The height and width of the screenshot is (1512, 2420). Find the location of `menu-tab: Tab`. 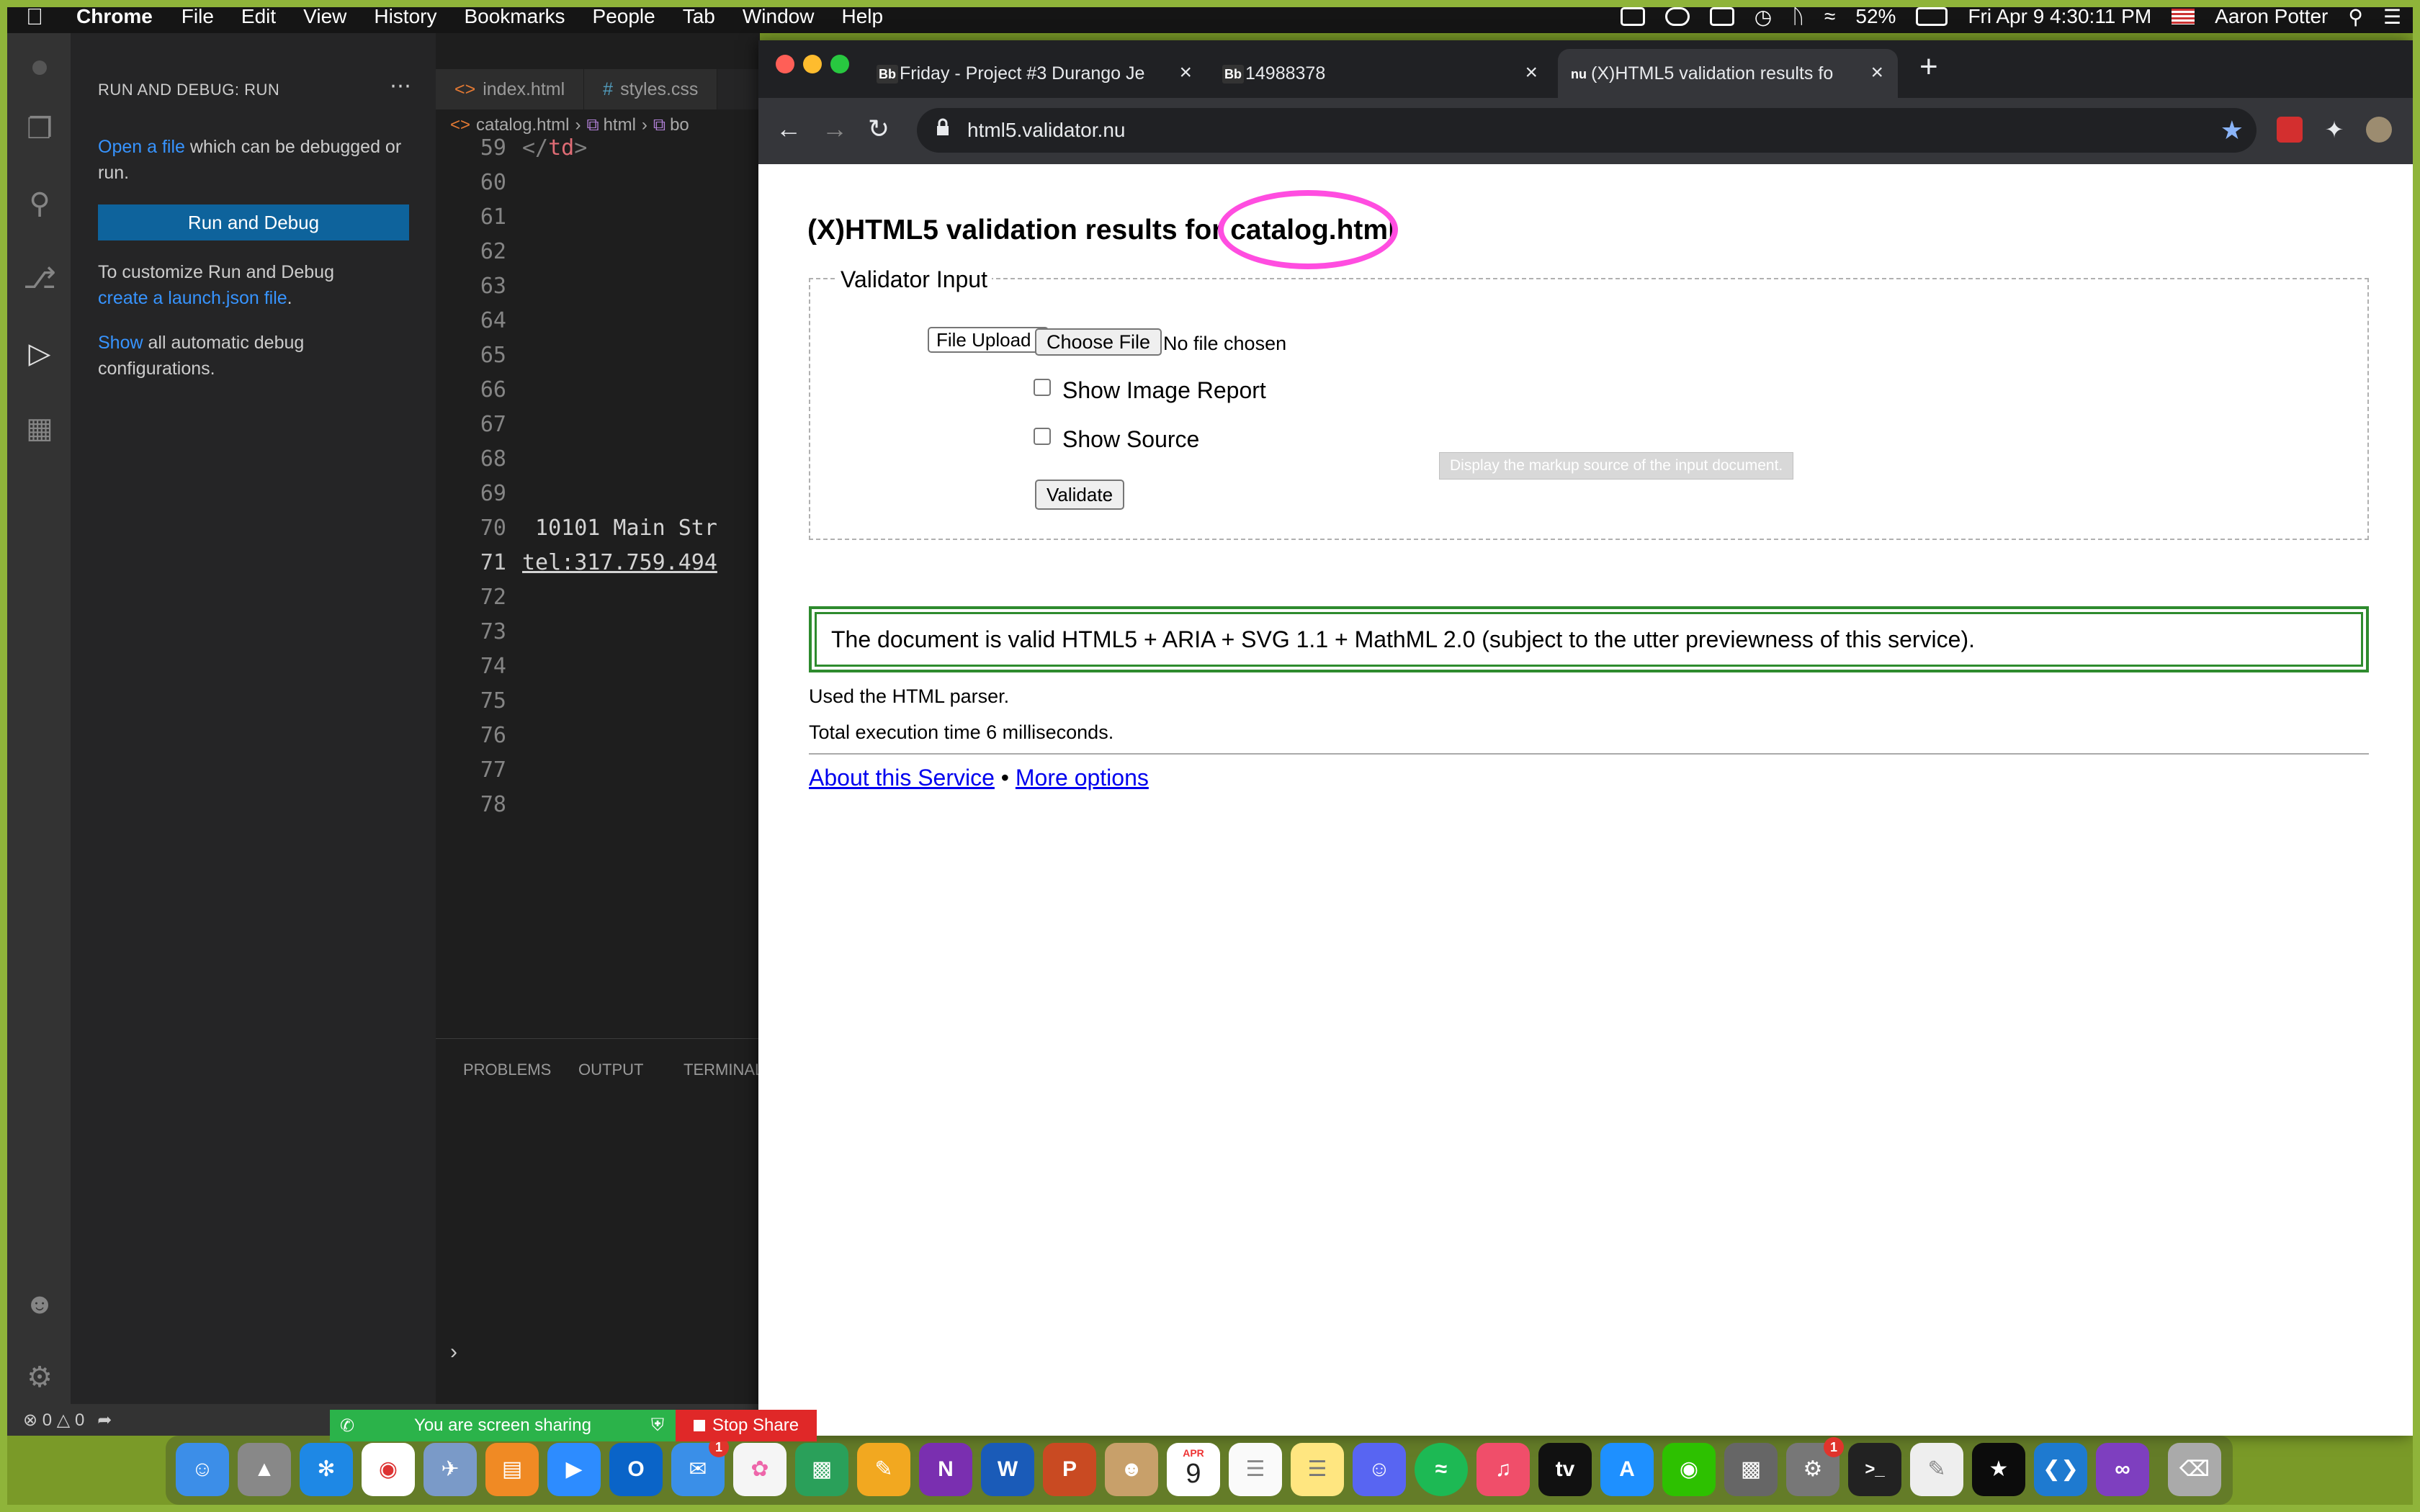

menu-tab: Tab is located at coordinates (699, 16).